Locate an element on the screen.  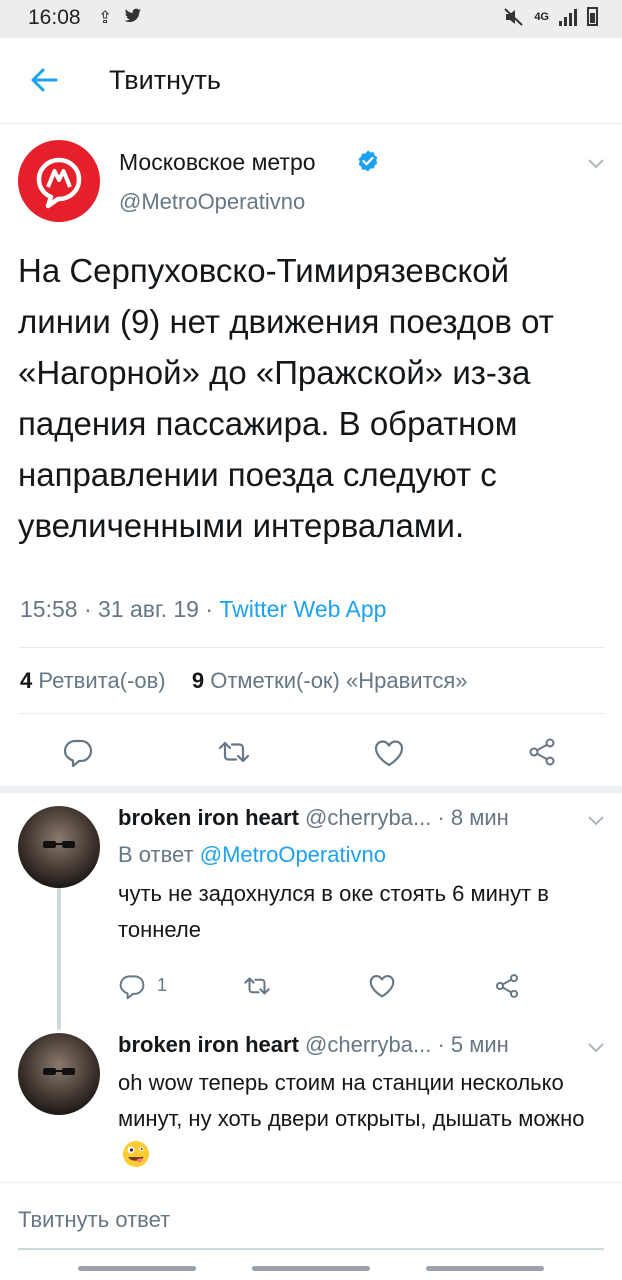
status-bar: 16:08 ⇪ 4G is located at coordinates (311, 19).